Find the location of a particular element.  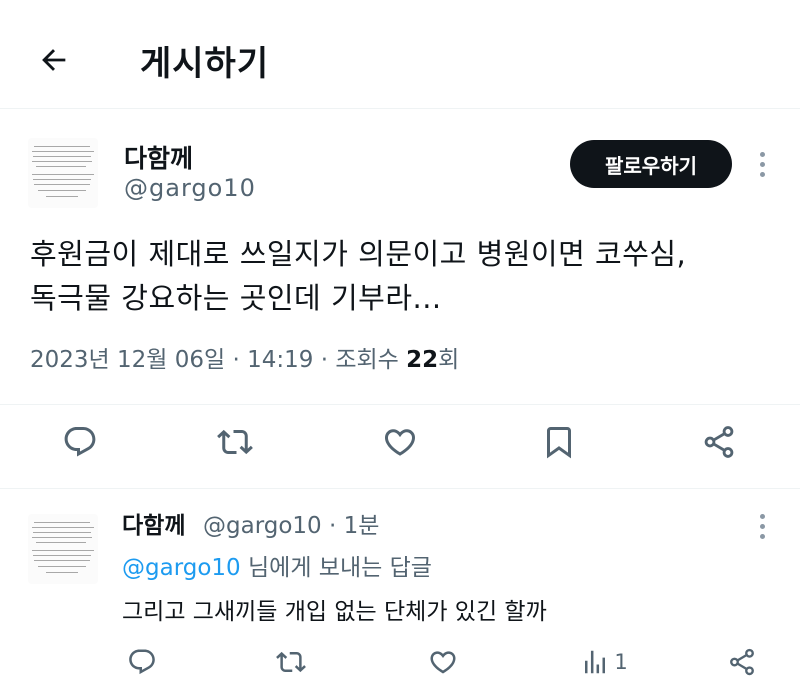

mention-link: @gargo10 is located at coordinates (181, 568).